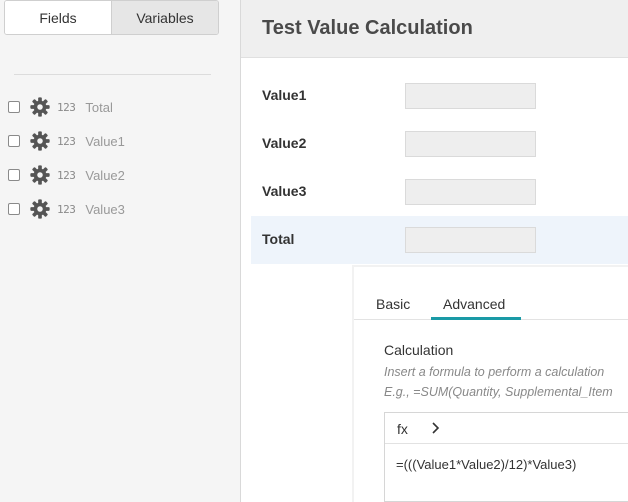 This screenshot has height=502, width=628. I want to click on formula-input: =(((Value1*Value2)/12)*Value3), so click(486, 464).